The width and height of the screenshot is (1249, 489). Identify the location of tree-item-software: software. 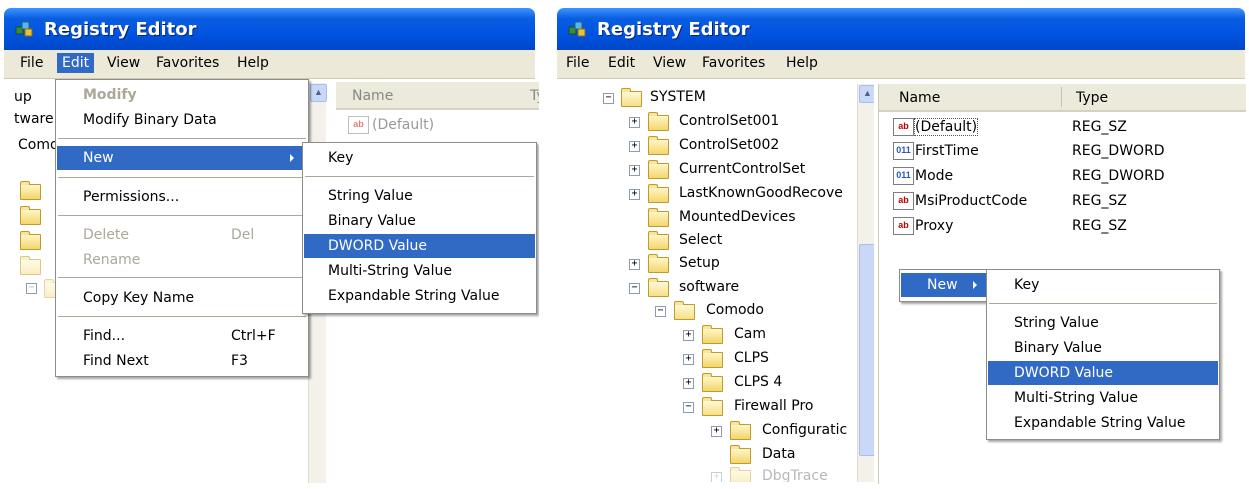
(709, 287).